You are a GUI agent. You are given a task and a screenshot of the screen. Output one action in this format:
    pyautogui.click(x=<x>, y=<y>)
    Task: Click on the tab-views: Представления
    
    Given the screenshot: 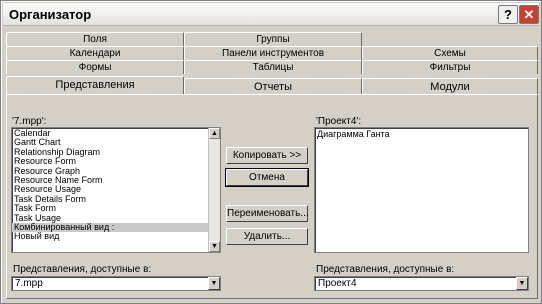 What is the action you would take?
    pyautogui.click(x=95, y=85)
    